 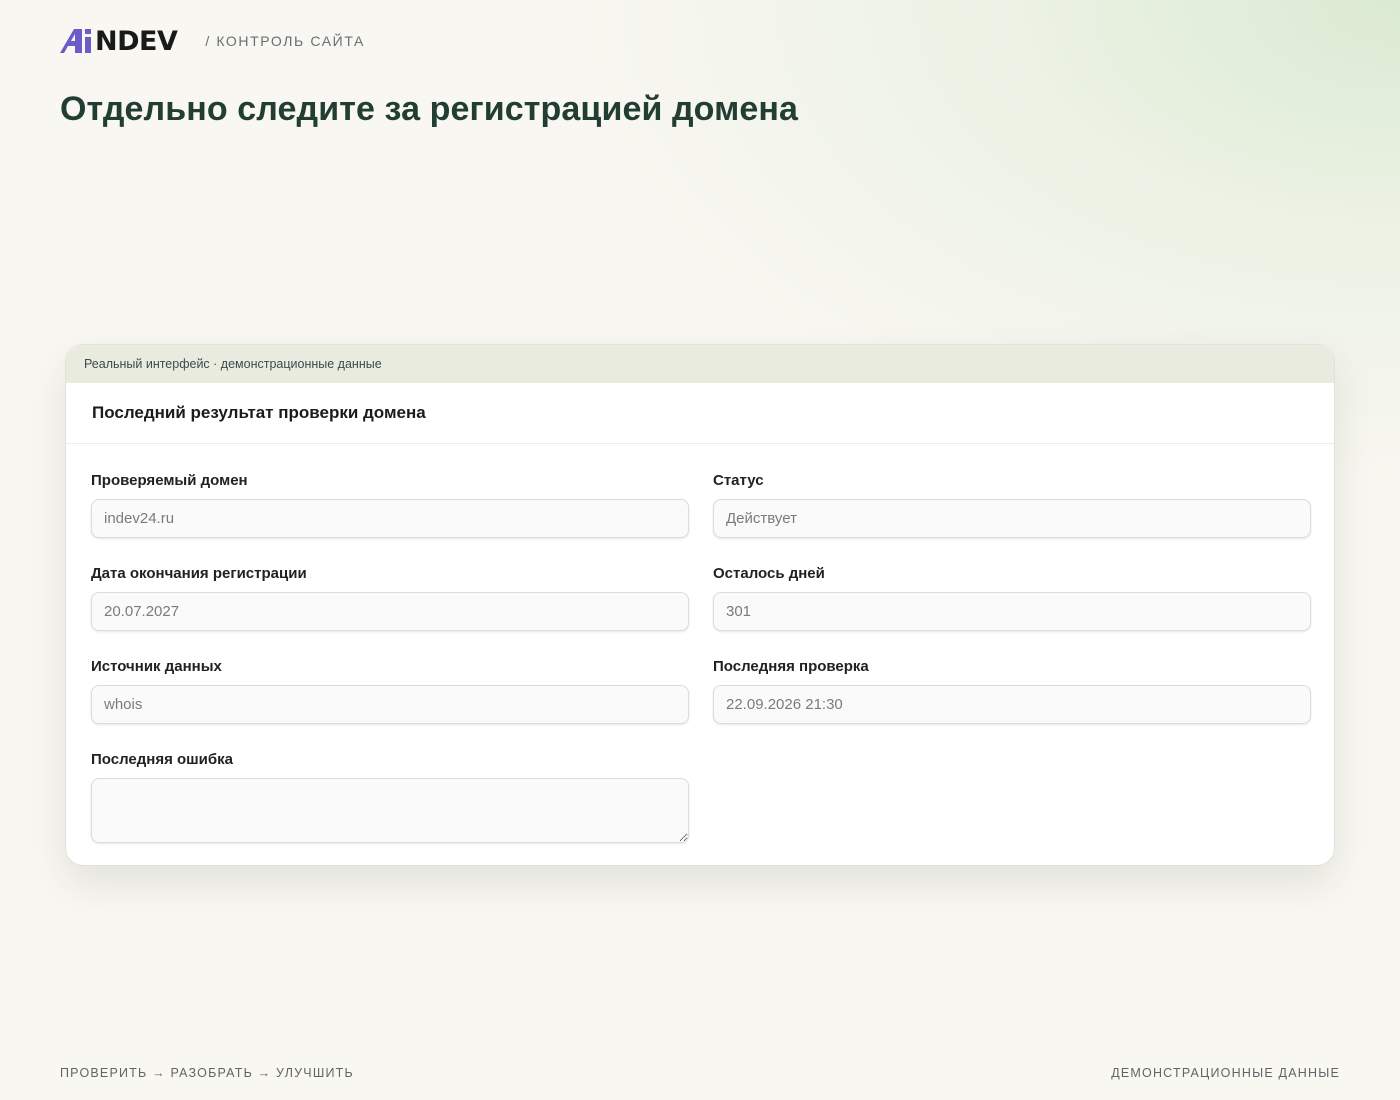 I want to click on domain-input, so click(x=390, y=518).